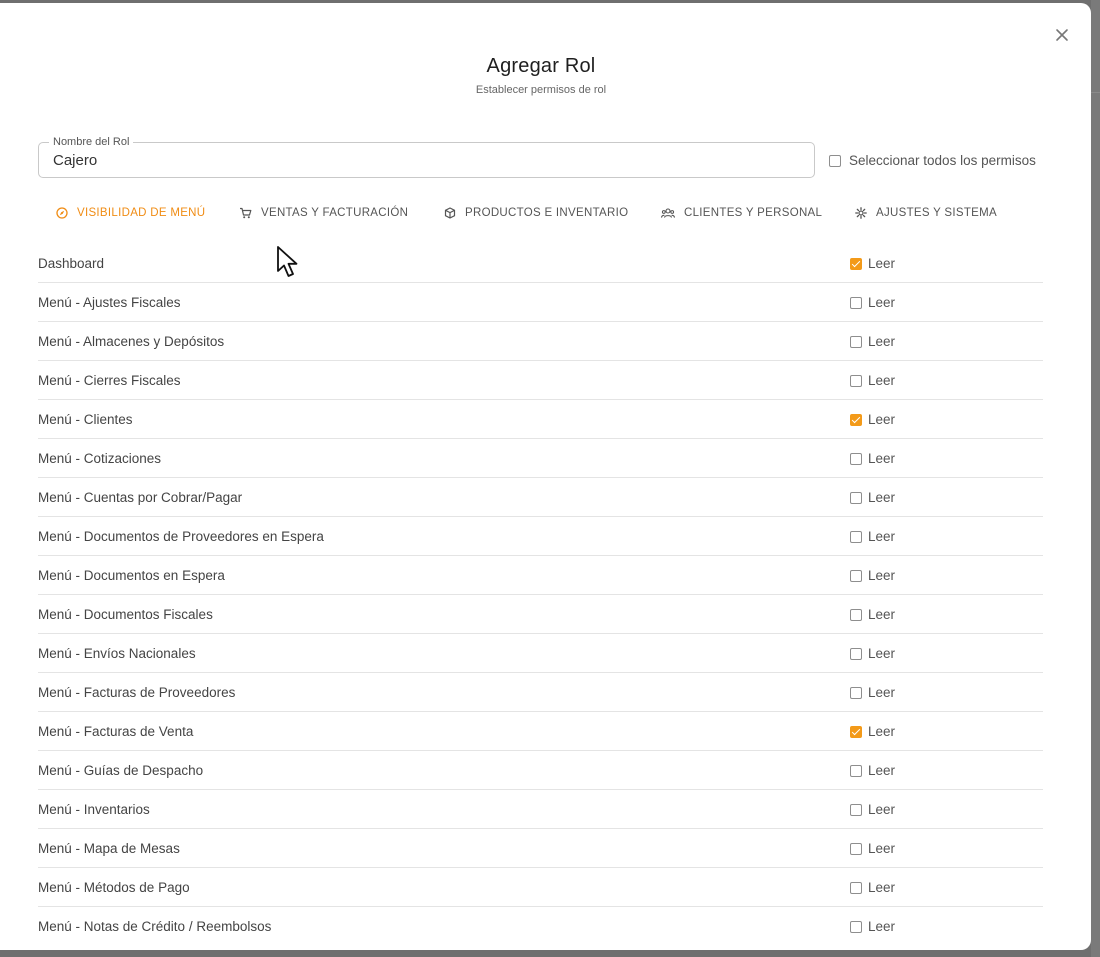 Image resolution: width=1100 pixels, height=957 pixels. What do you see at coordinates (540, 653) in the screenshot?
I see `permission-row: Menú - Envíos Nacionales Leer` at bounding box center [540, 653].